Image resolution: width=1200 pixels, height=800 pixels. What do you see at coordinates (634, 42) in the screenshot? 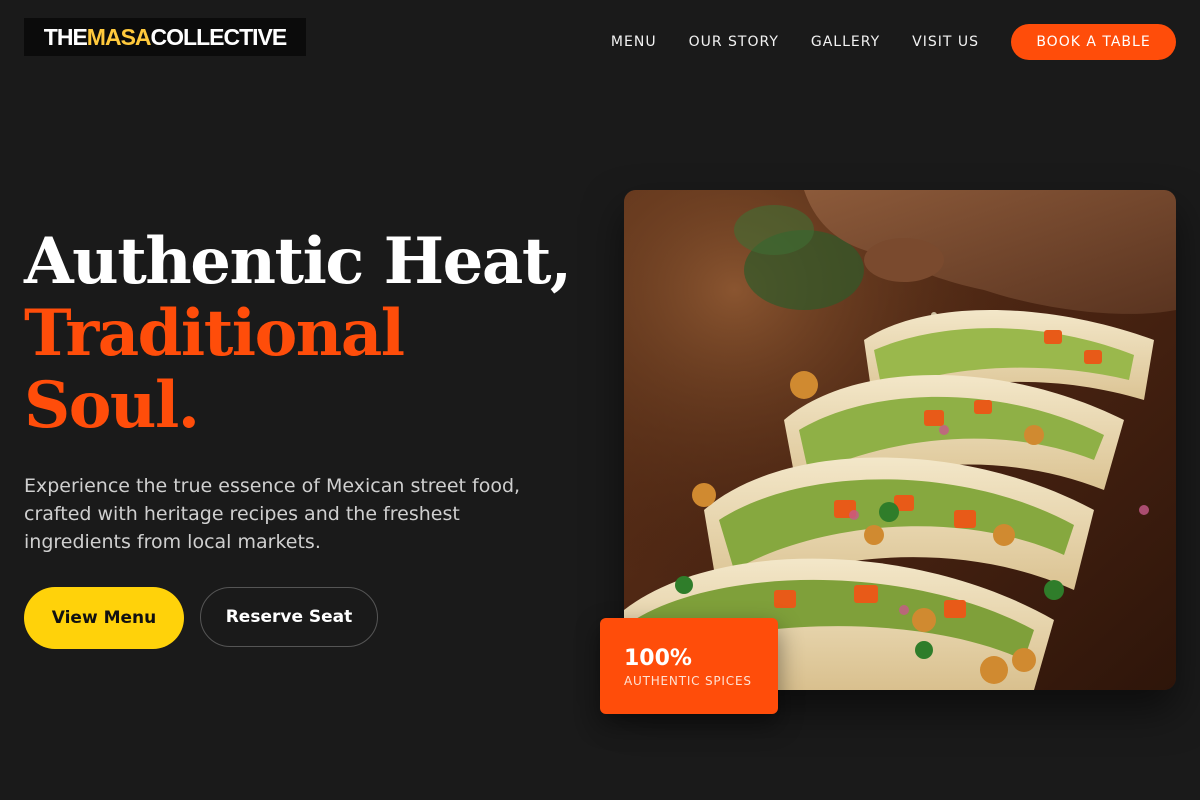
I see `nav-link-menu: MENU` at bounding box center [634, 42].